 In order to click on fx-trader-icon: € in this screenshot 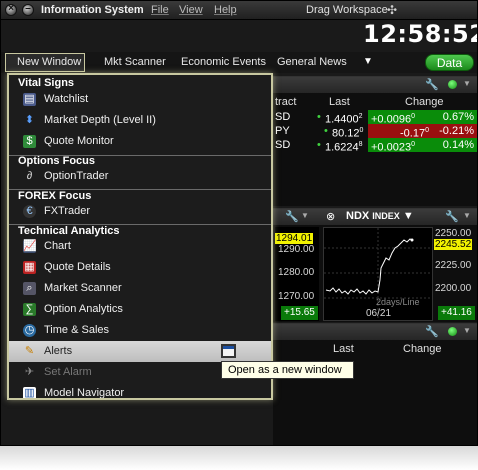, I will do `click(29, 211)`.